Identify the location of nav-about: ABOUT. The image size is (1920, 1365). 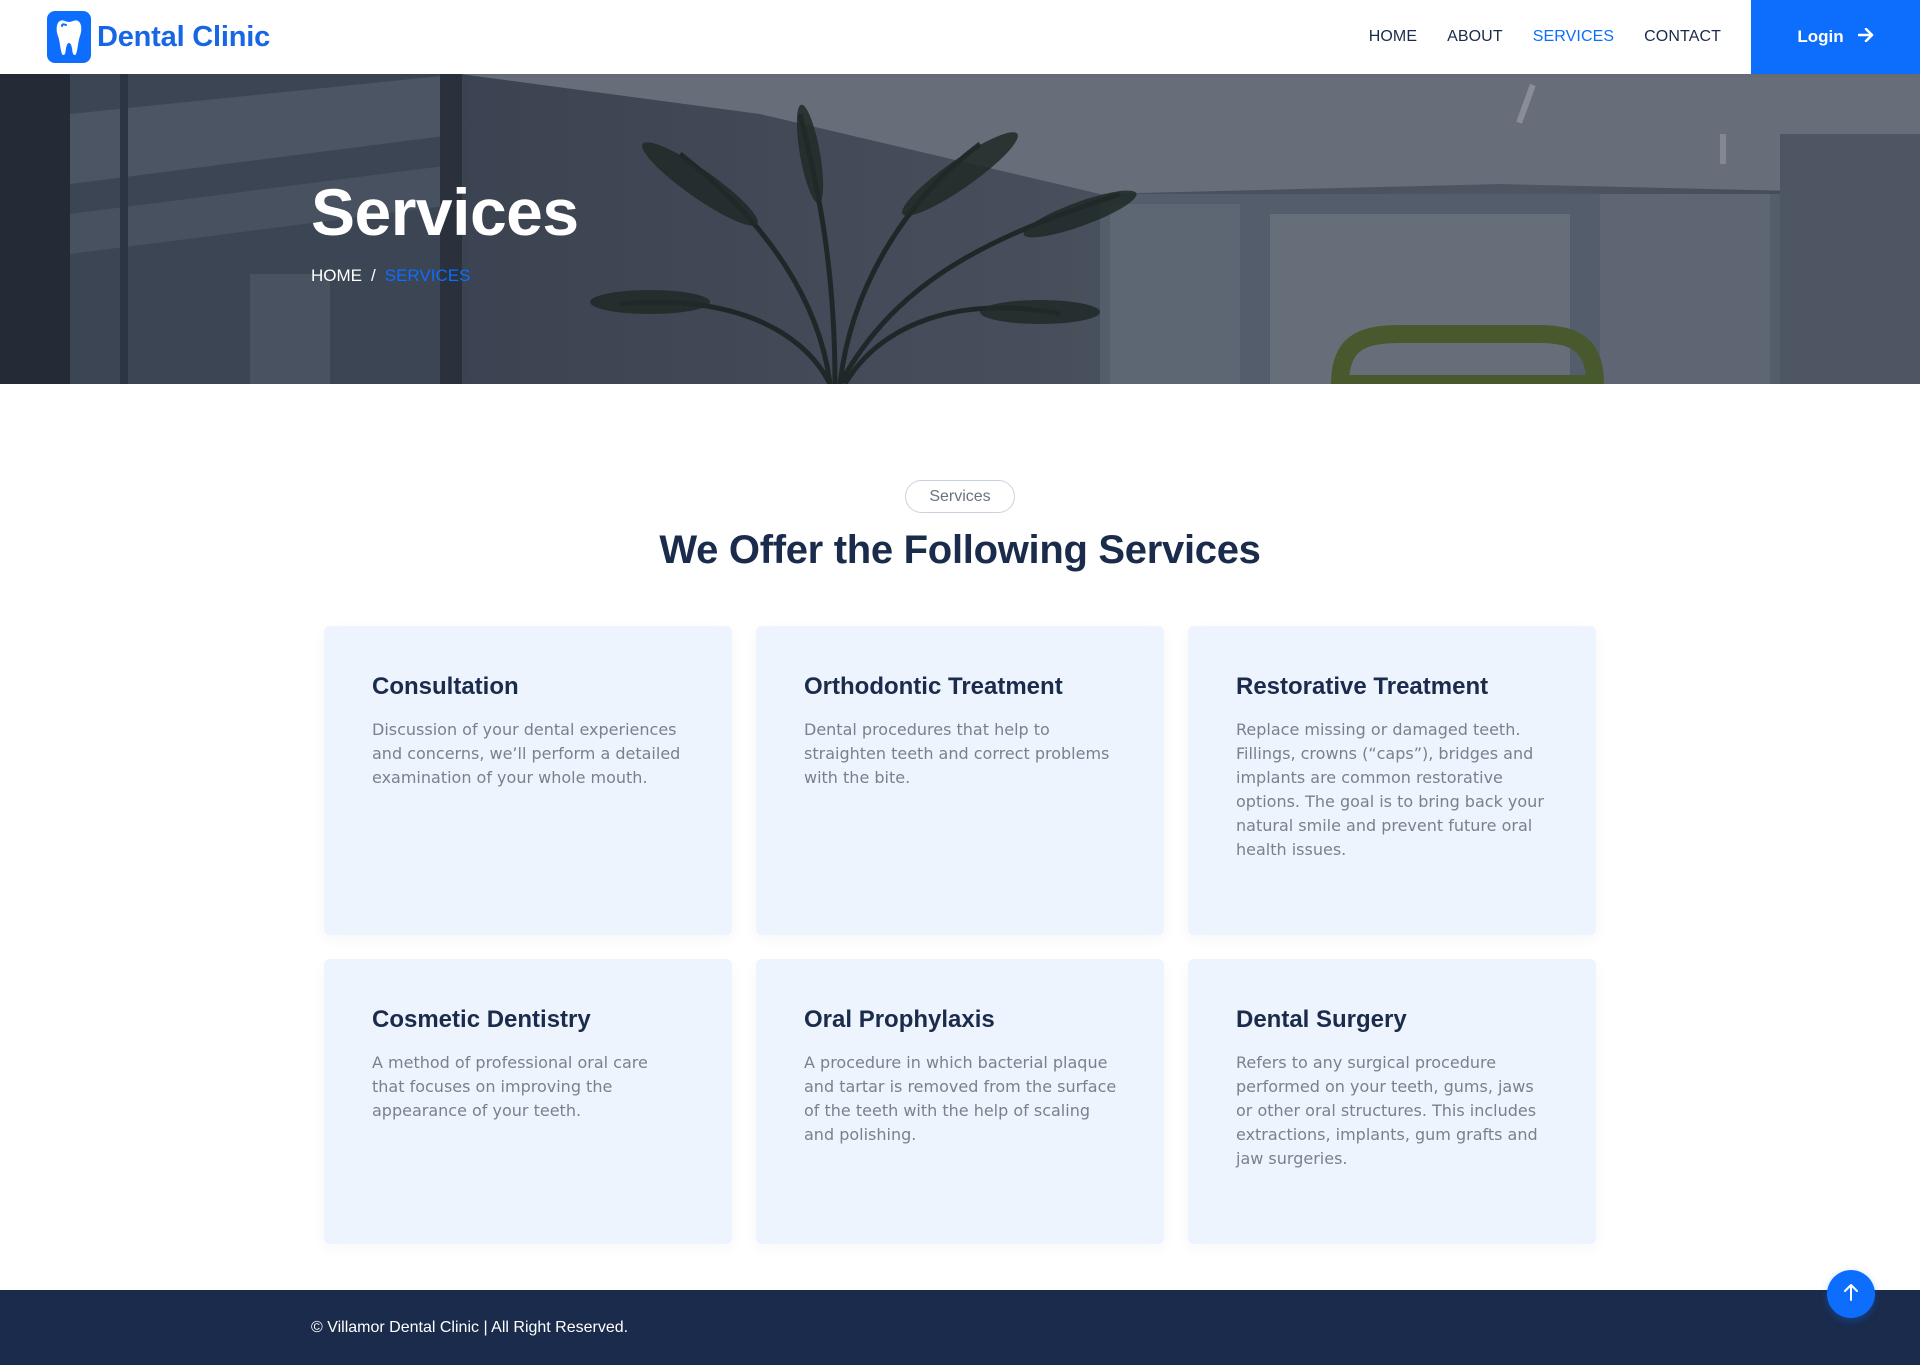
(1475, 37).